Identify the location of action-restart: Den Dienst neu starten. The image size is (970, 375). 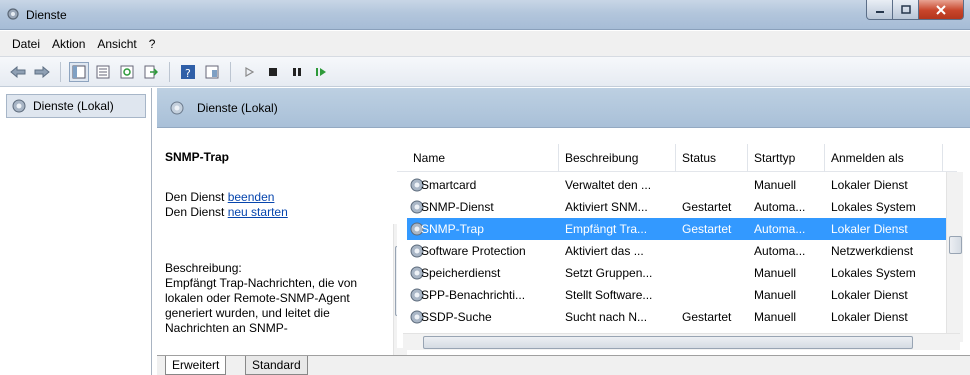
(226, 212).